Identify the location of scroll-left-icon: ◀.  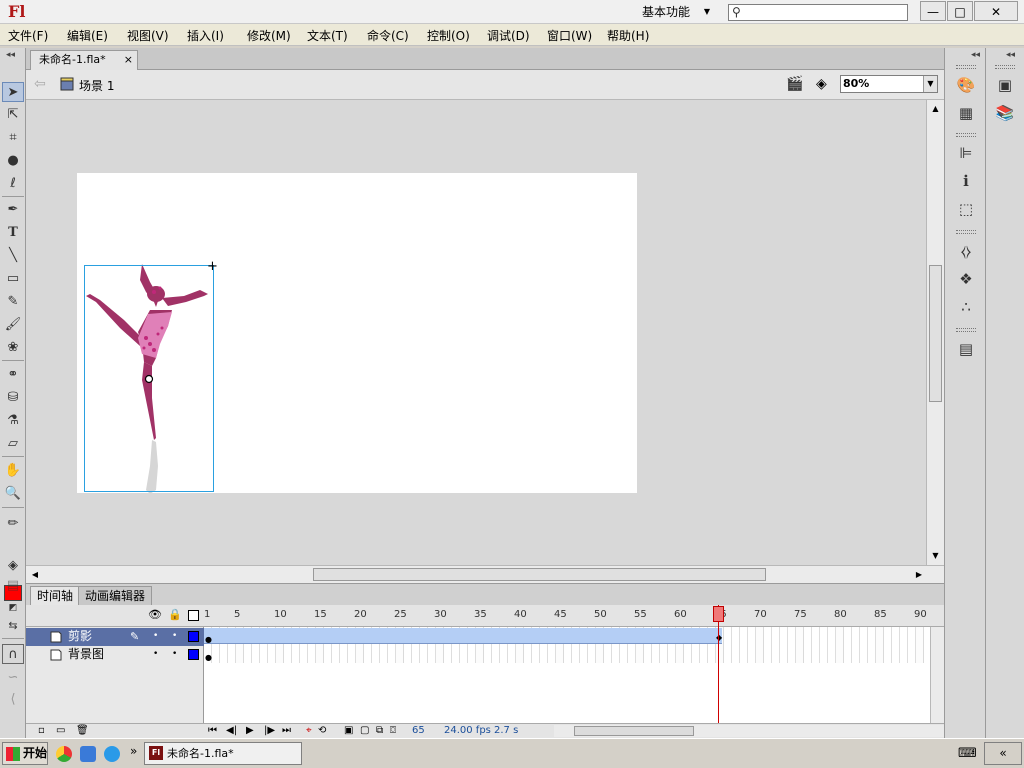
(35, 574).